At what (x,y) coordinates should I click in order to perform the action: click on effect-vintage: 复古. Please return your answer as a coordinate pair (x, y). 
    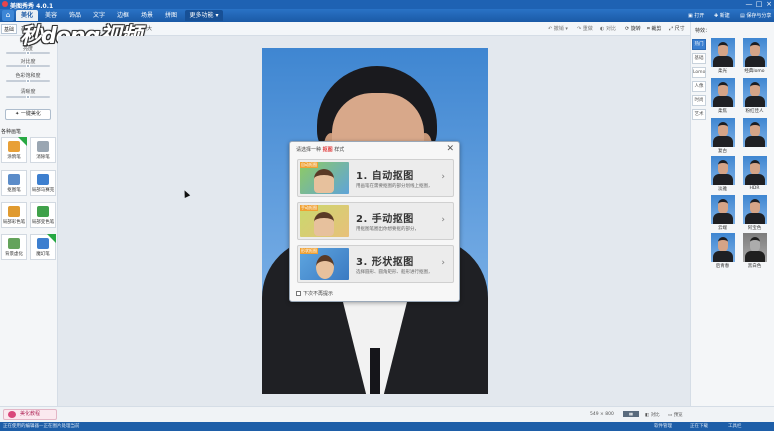
    Looking at the image, I should click on (722, 137).